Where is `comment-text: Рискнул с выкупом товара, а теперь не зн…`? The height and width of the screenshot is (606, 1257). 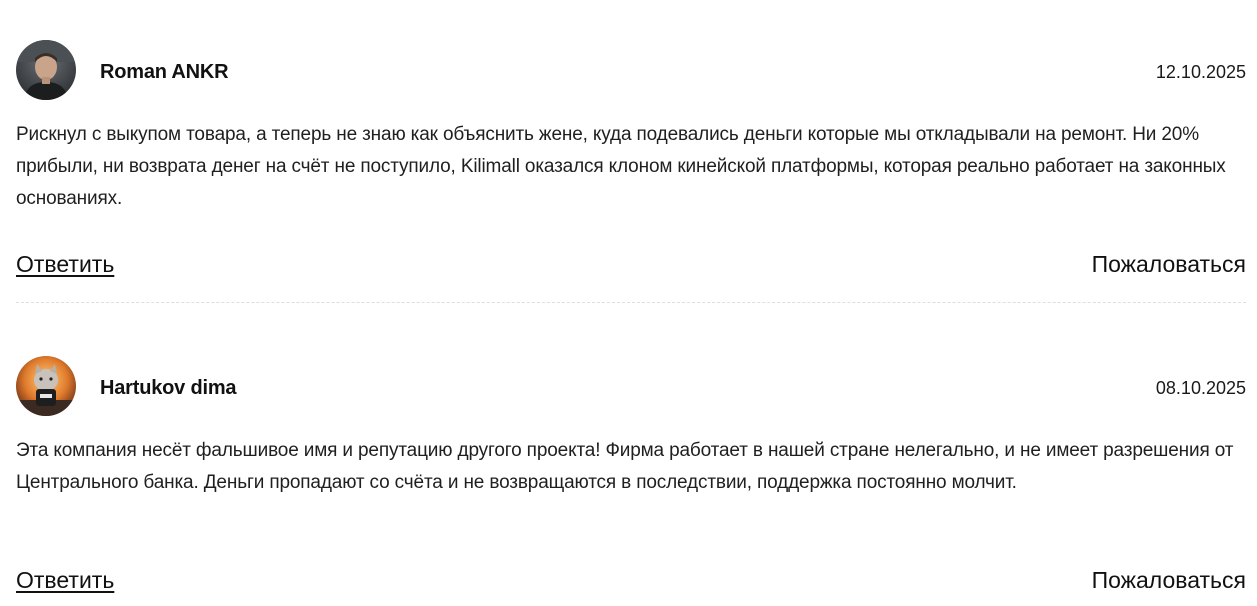 comment-text: Рискнул с выкупом товара, а теперь не зн… is located at coordinates (621, 166).